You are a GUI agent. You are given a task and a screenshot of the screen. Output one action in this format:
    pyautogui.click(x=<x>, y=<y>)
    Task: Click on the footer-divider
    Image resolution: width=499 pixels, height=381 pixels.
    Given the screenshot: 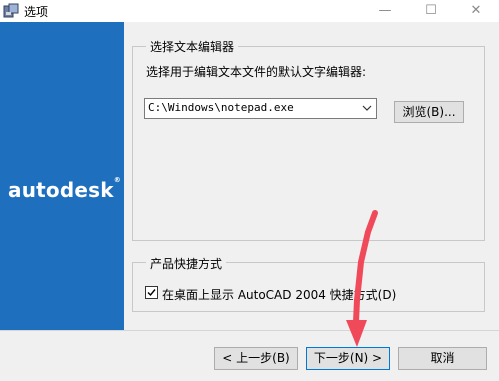 What is the action you would take?
    pyautogui.click(x=249, y=330)
    